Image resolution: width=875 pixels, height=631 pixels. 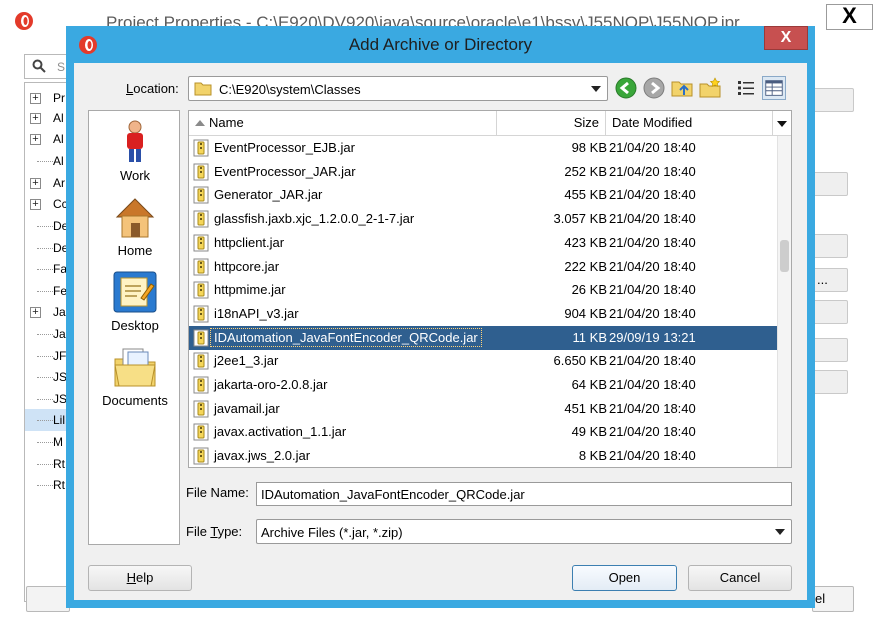 I want to click on place-work: Work, so click(x=135, y=151).